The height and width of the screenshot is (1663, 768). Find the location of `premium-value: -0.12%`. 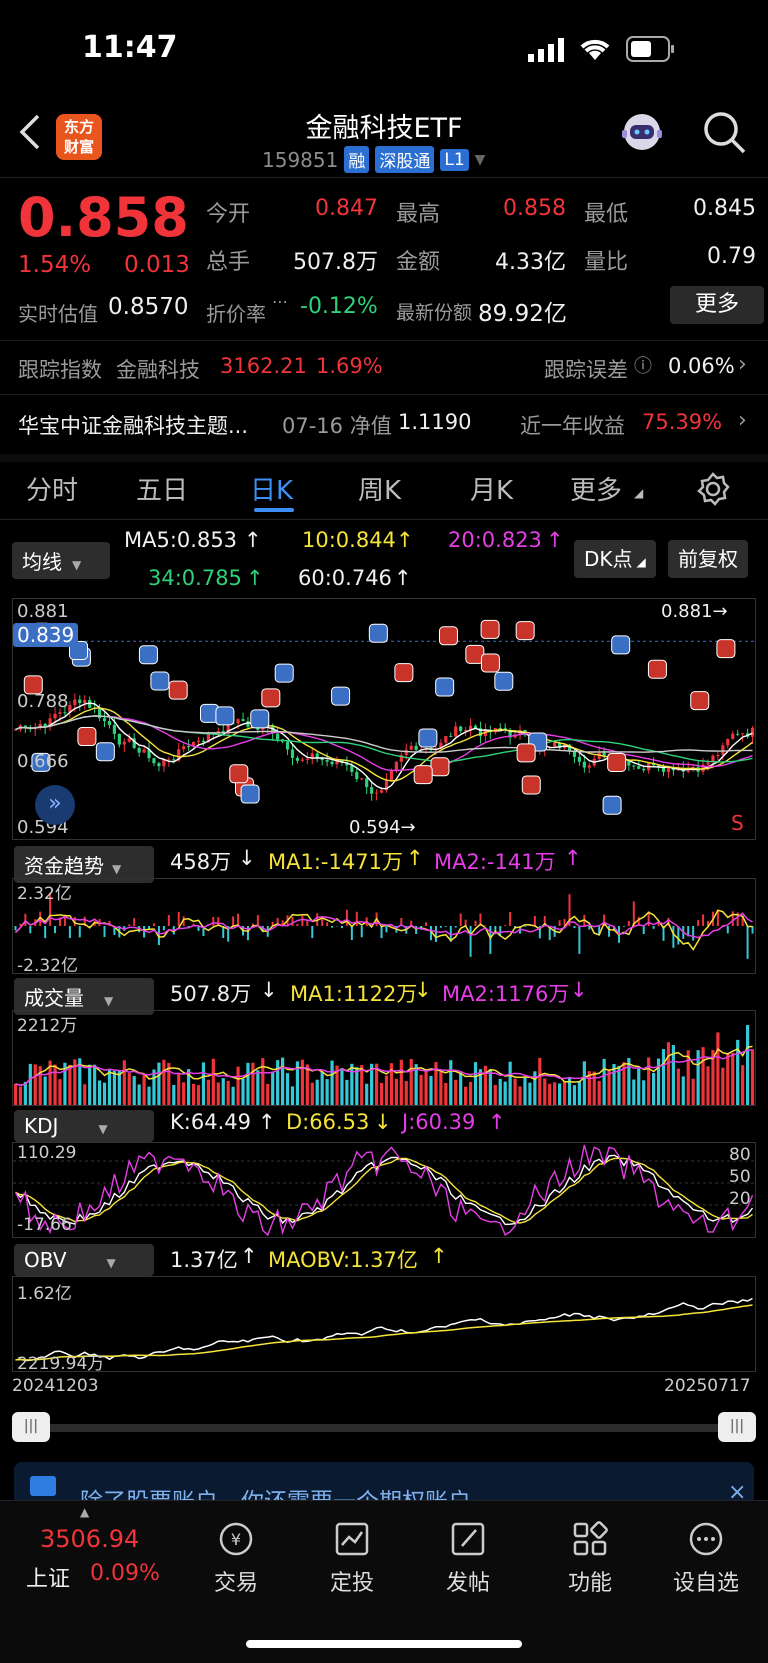

premium-value: -0.12% is located at coordinates (339, 306).